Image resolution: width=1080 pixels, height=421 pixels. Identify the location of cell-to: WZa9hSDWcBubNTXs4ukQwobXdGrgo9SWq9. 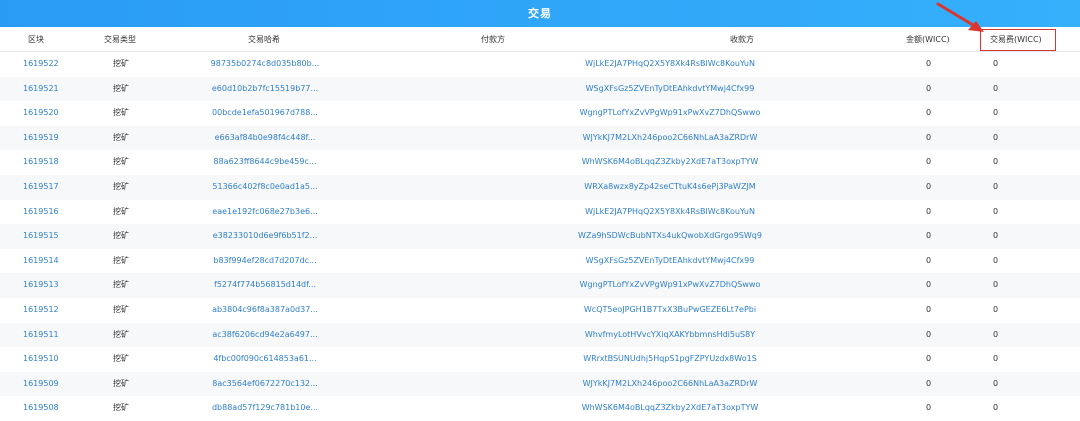
(670, 236).